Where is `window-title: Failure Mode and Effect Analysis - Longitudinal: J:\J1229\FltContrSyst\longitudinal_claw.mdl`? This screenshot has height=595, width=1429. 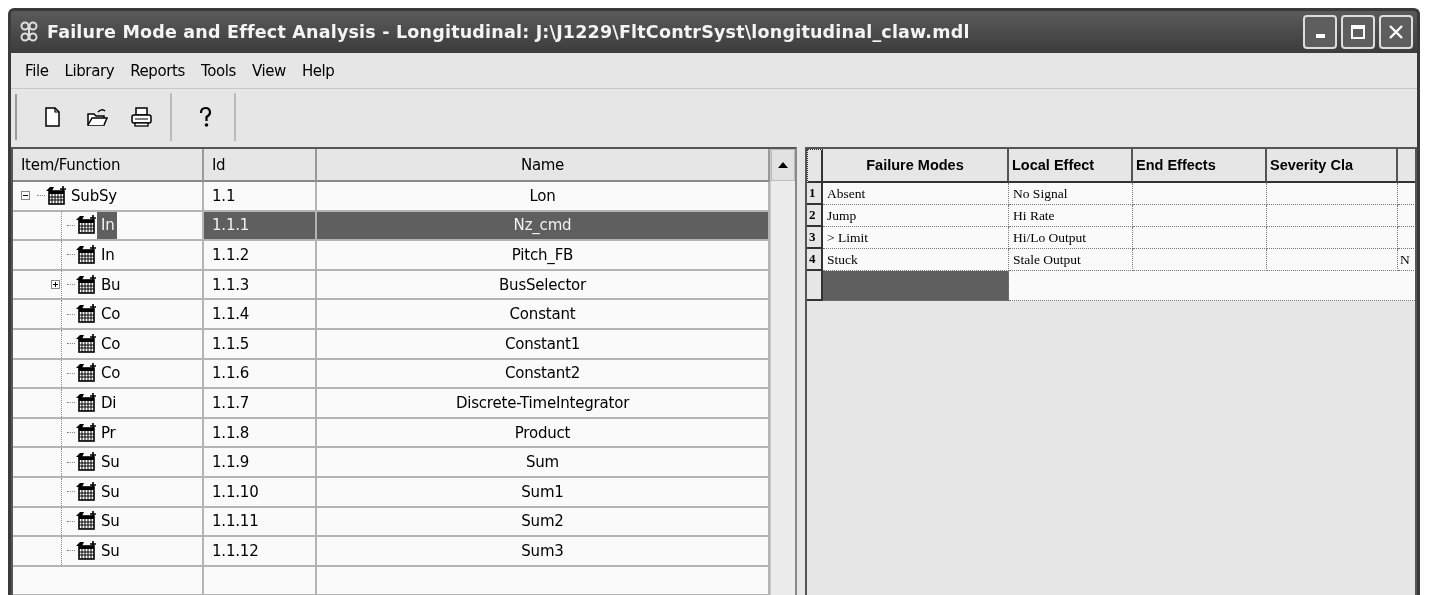
window-title: Failure Mode and Effect Analysis - Longitudinal: J:\J1229\FltContrSyst\longitudinal_claw.mdl is located at coordinates (508, 32).